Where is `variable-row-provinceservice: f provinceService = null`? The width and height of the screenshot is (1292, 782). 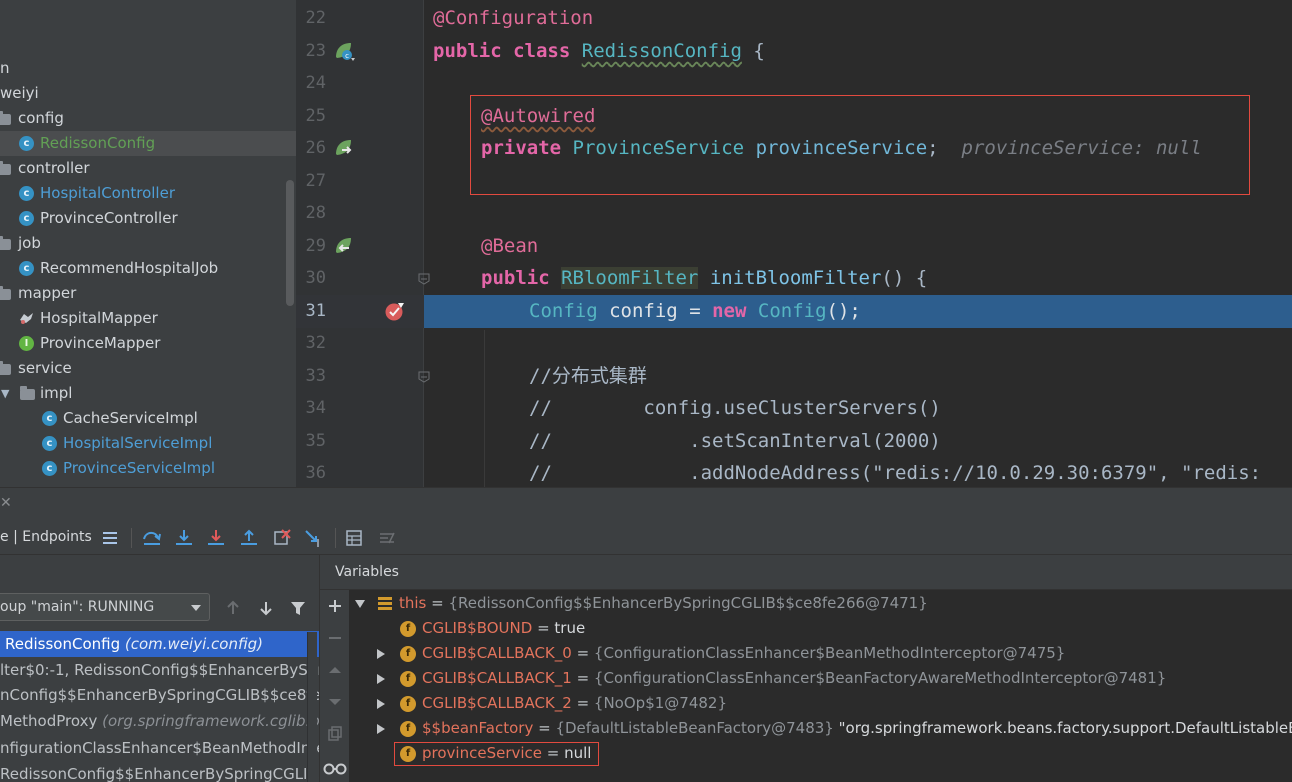
variable-row-provinceservice: f provinceService = null is located at coordinates (820, 753).